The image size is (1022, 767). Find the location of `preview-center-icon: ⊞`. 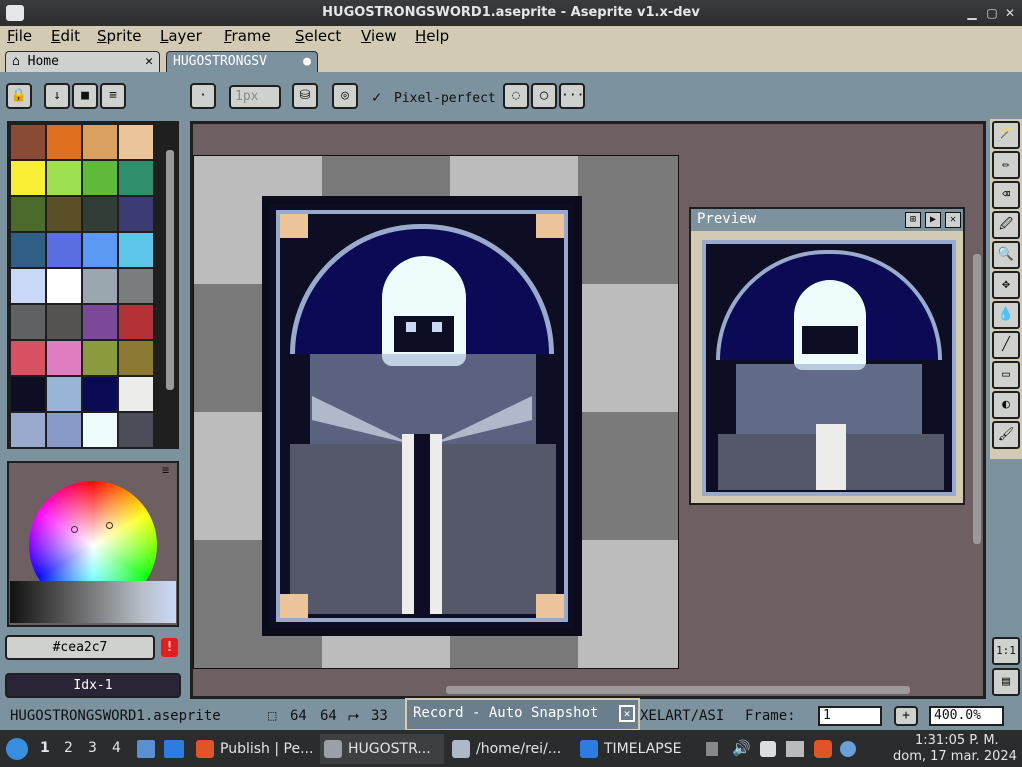

preview-center-icon: ⊞ is located at coordinates (913, 220).